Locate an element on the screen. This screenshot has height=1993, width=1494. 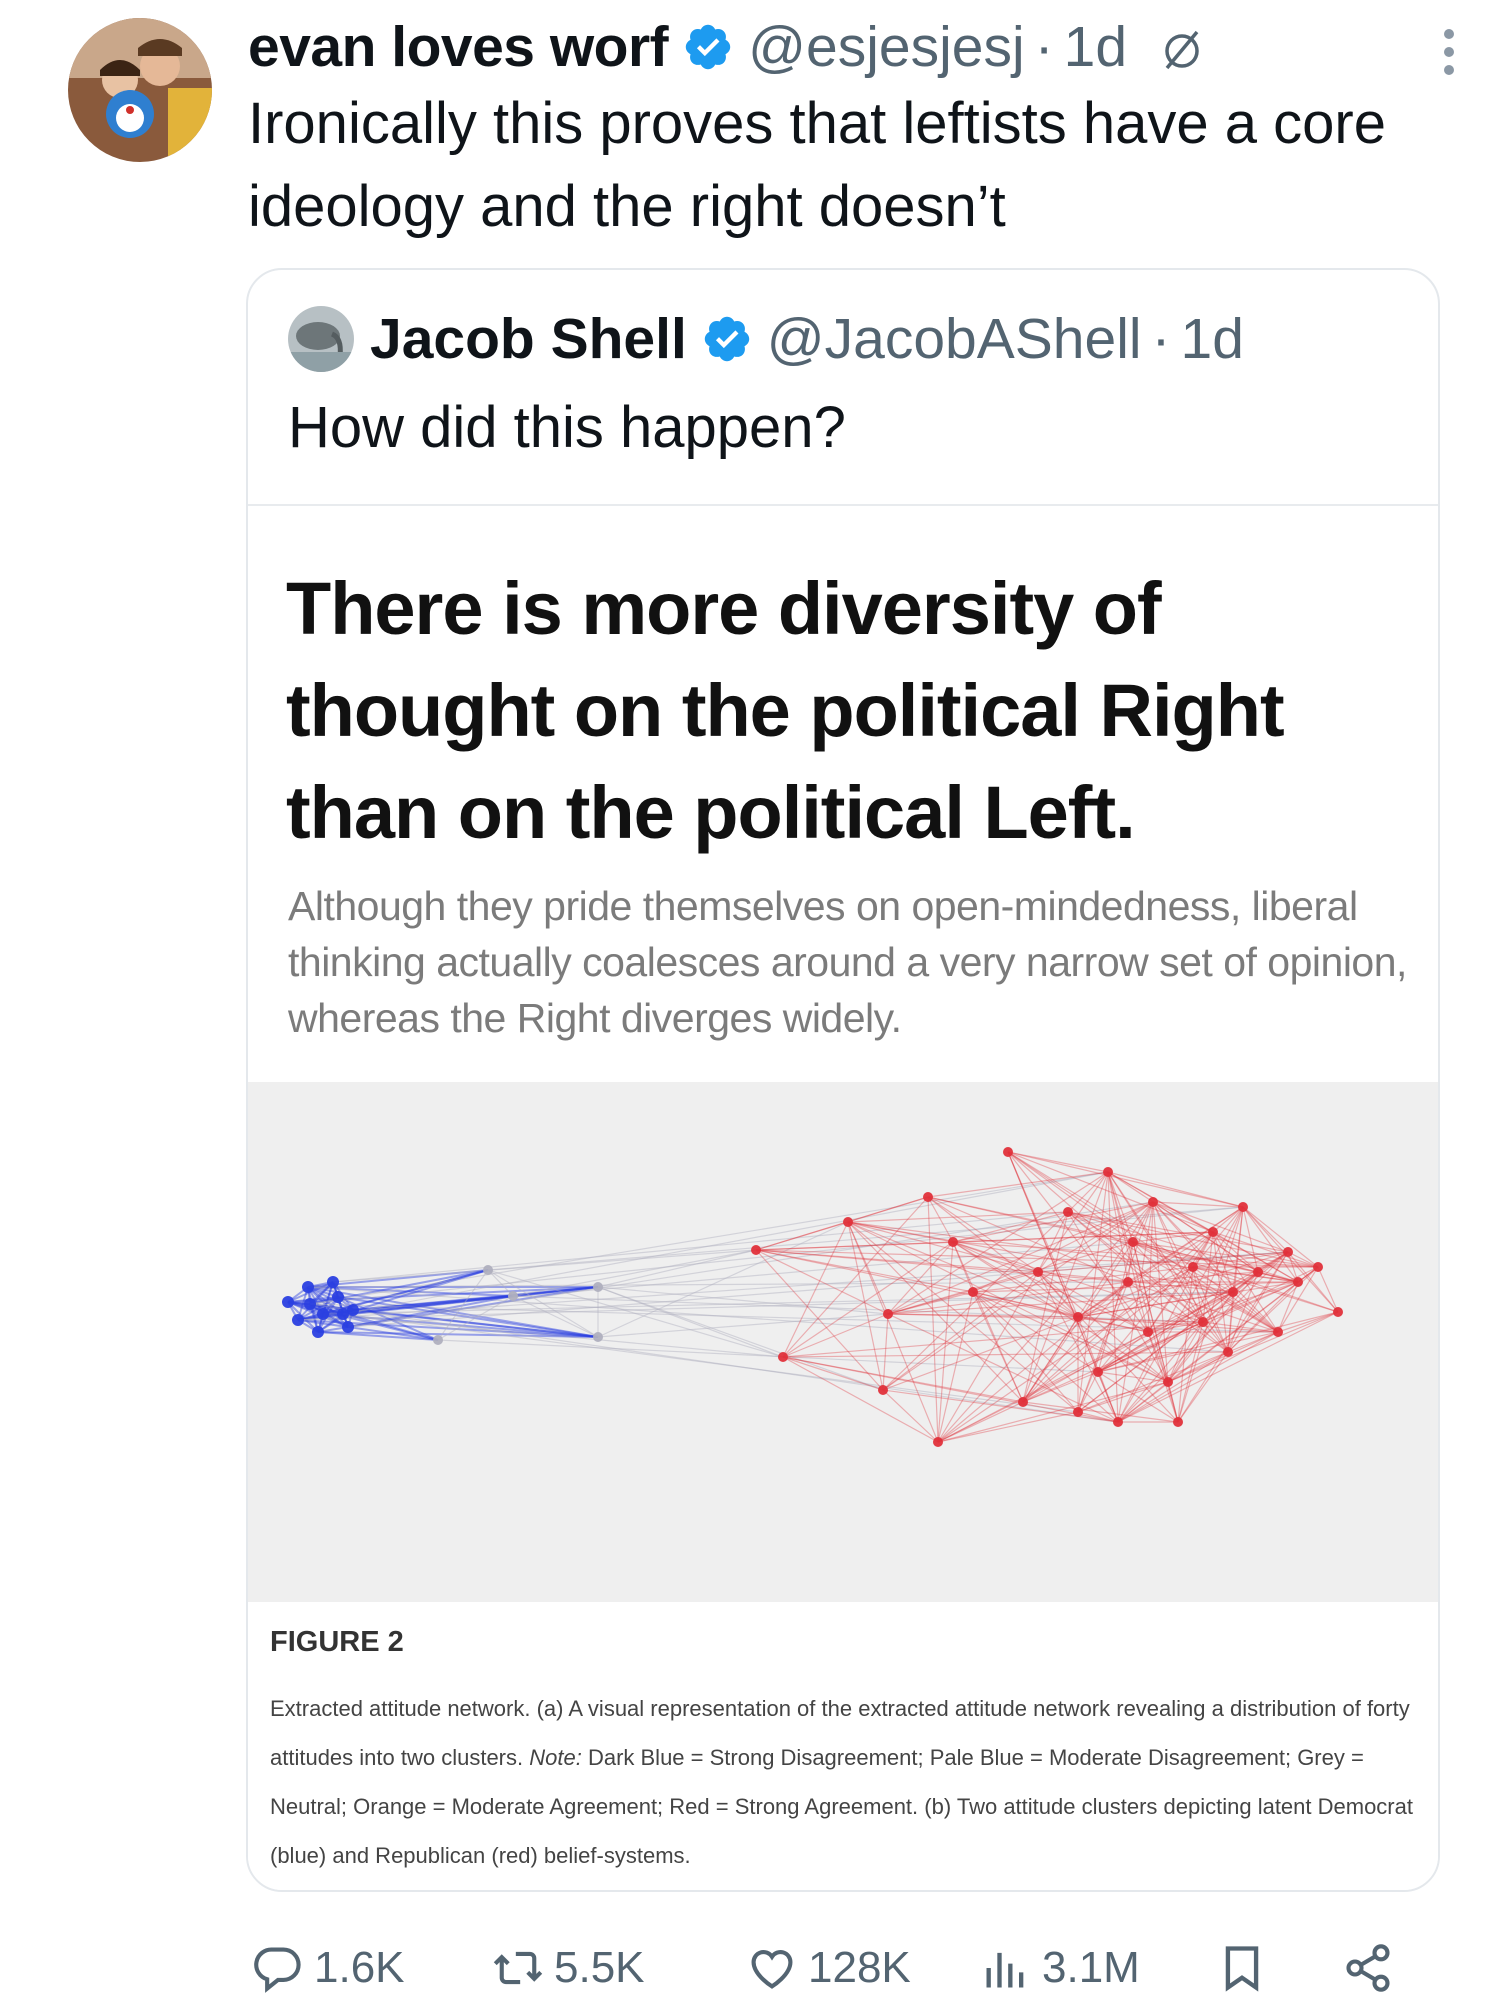
like-button: 128K is located at coordinates (828, 1966).